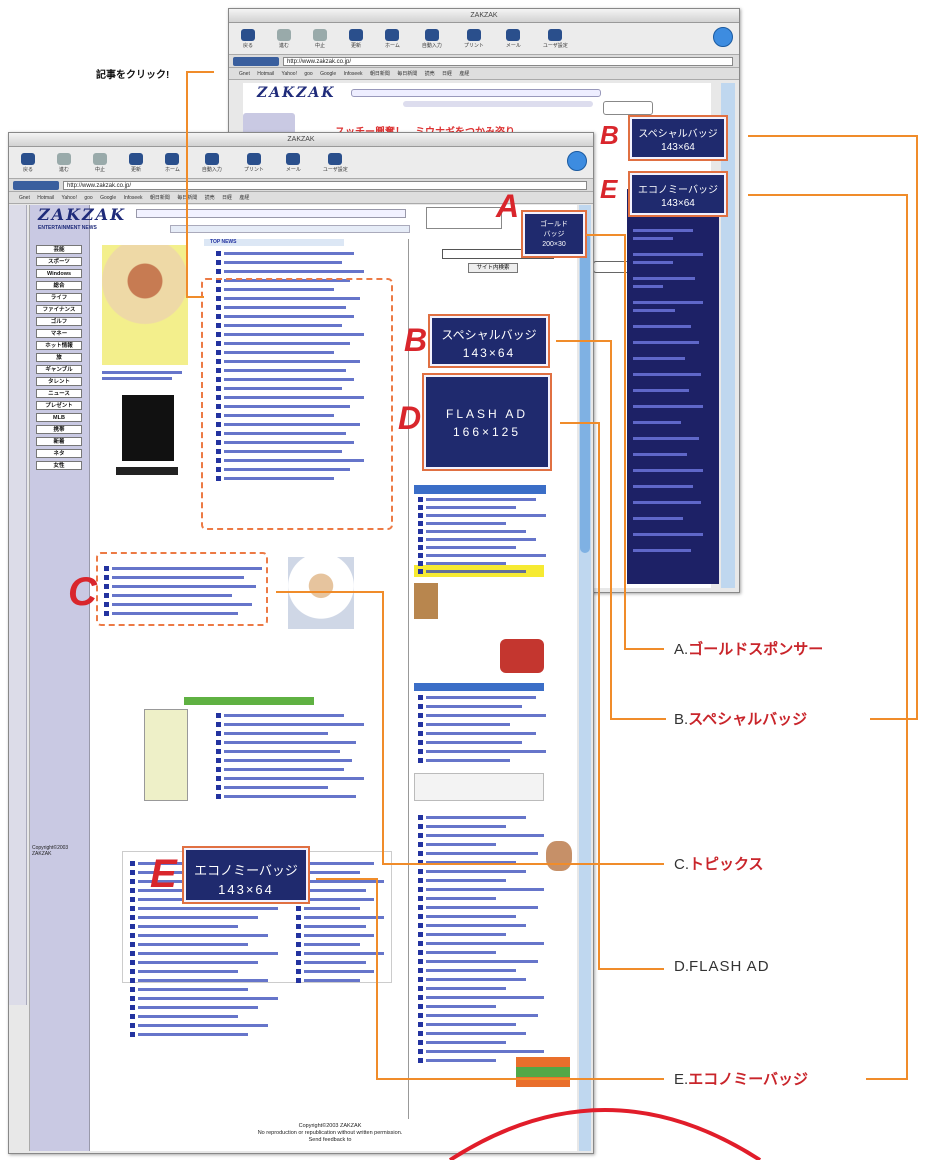  What do you see at coordinates (432, 38) in the screenshot?
I see `back-autofill-button: 自動入力` at bounding box center [432, 38].